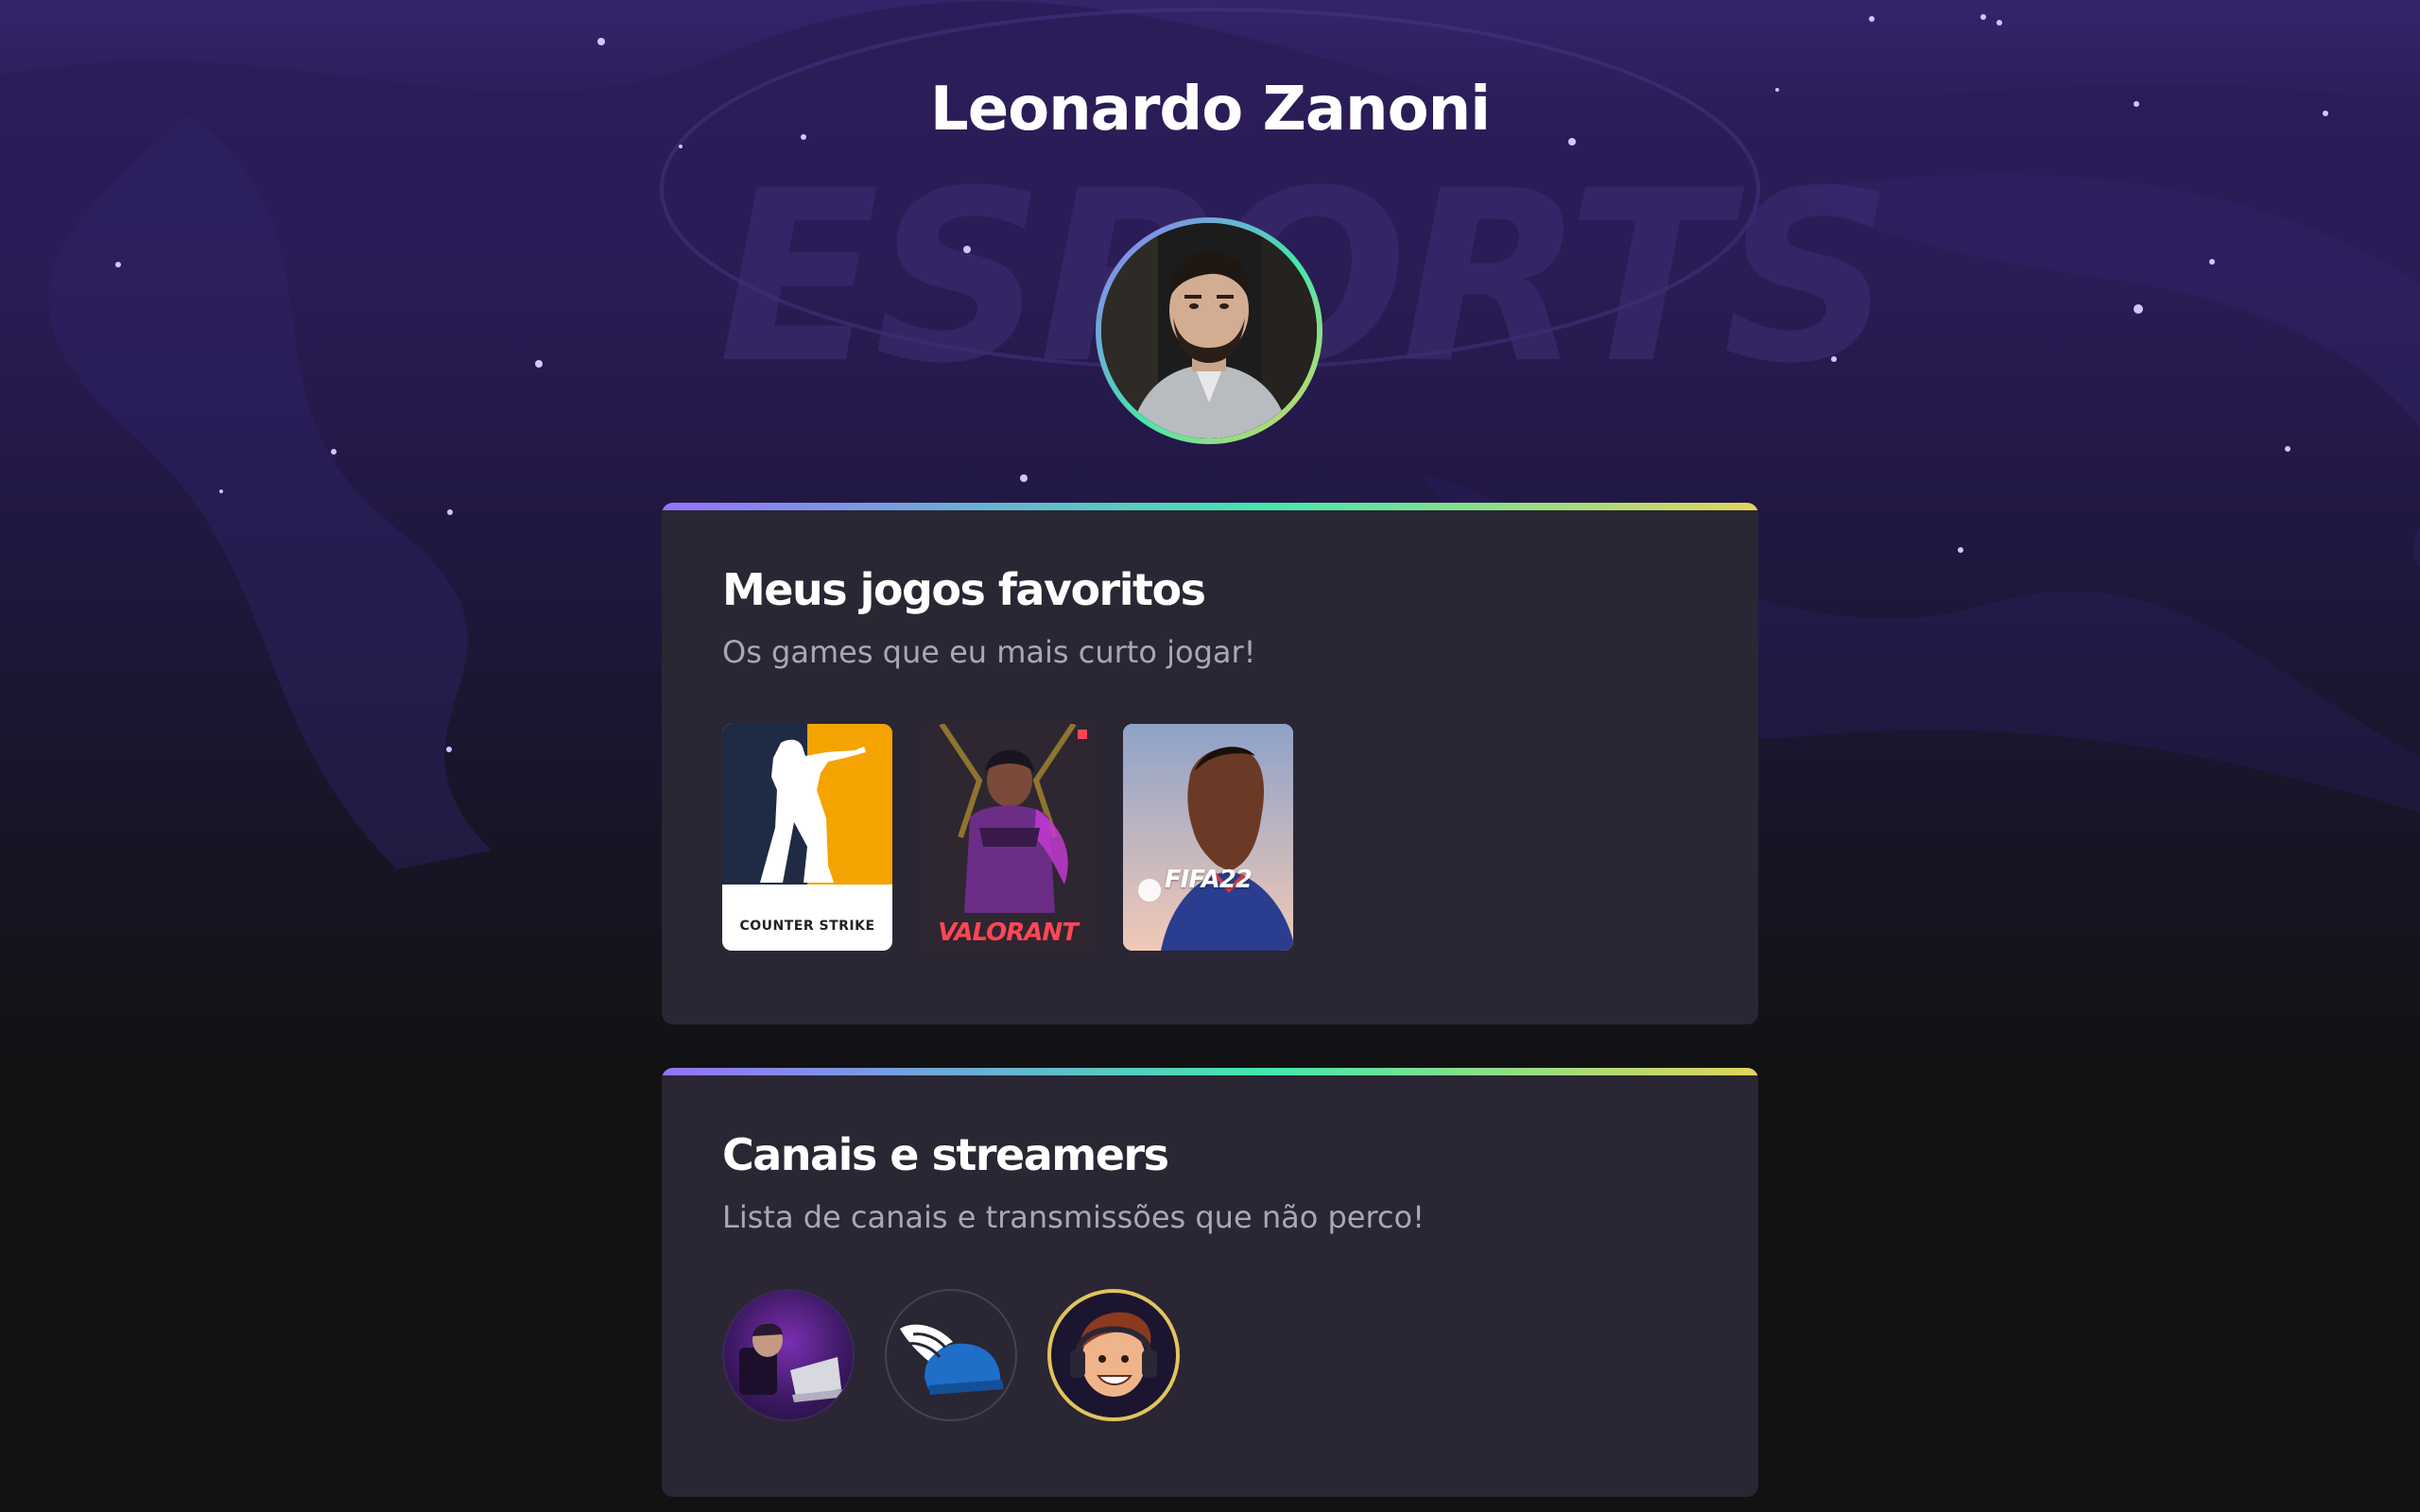  Describe the element at coordinates (952, 1359) in the screenshot. I see `winged-helmet-logo-icon` at that location.